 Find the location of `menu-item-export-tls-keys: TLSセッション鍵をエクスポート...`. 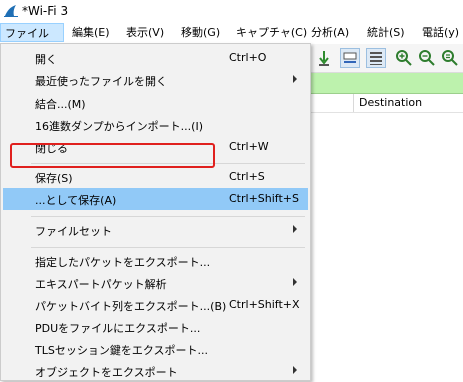

menu-item-export-tls-keys: TLSセッション鍵をエクスポート... is located at coordinates (155, 349).